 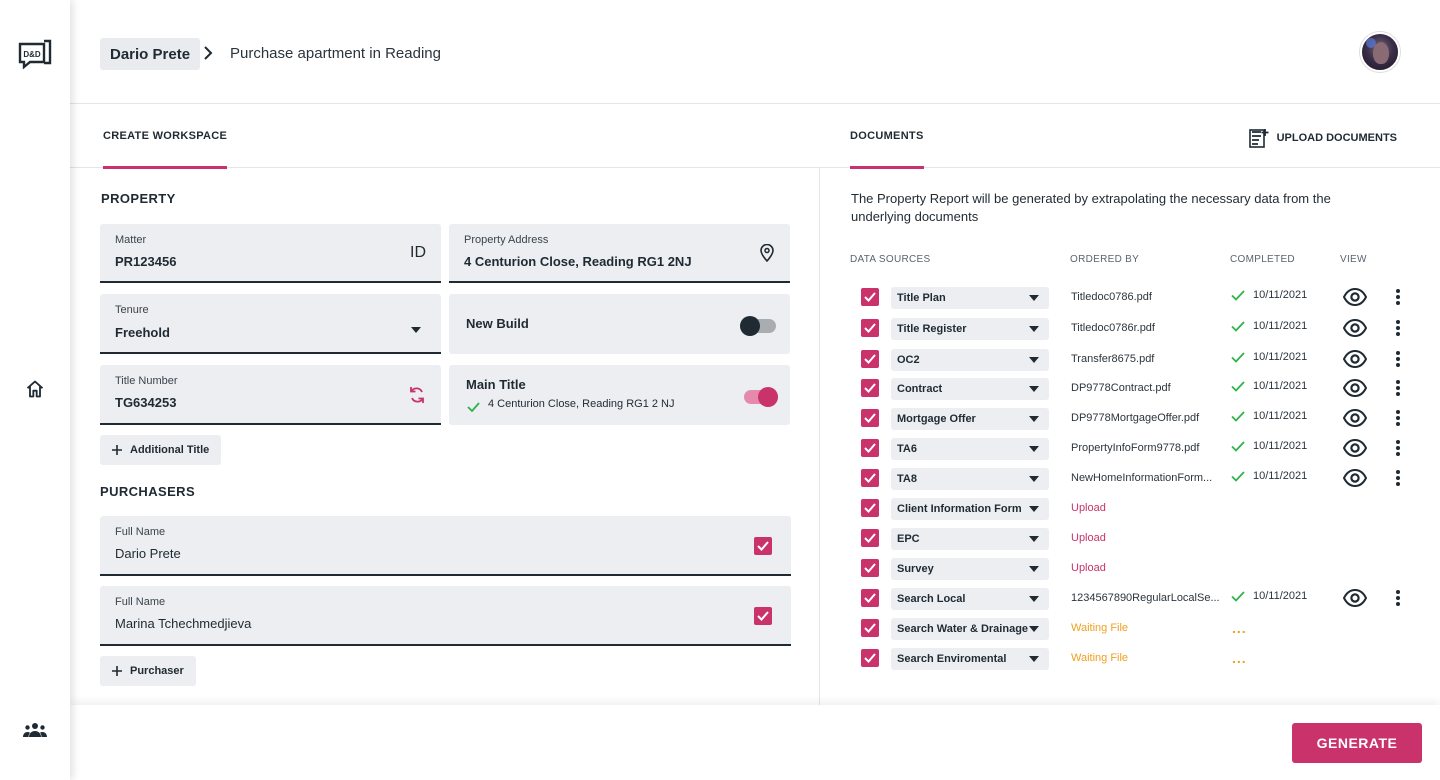 I want to click on tenure-select: Tenure Freehold, so click(x=270, y=324).